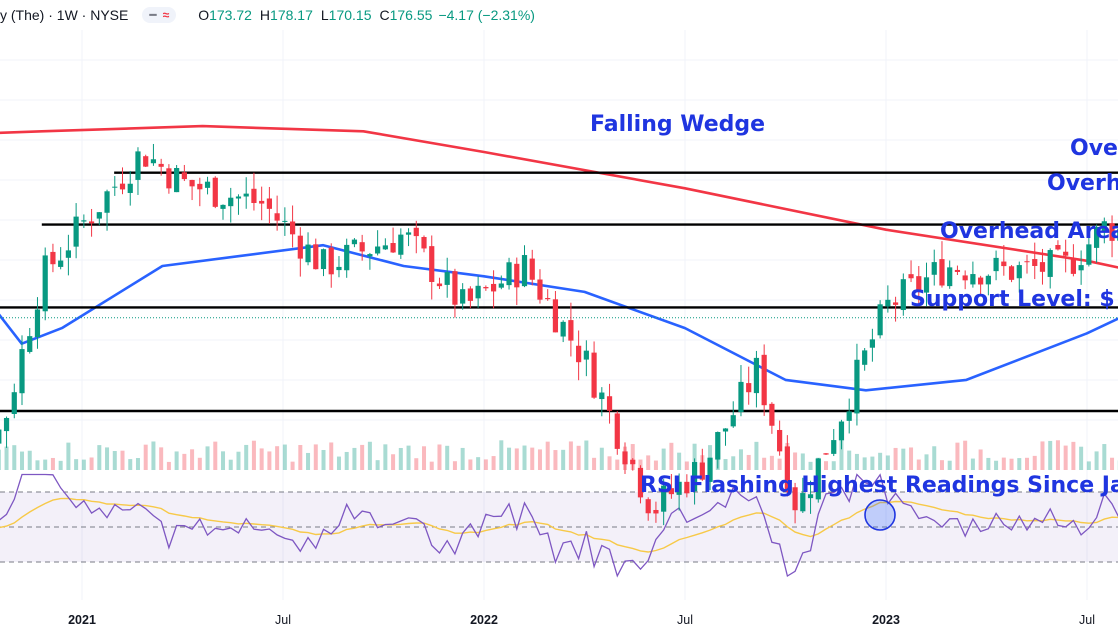 The height and width of the screenshot is (628, 1118). Describe the element at coordinates (593, 620) in the screenshot. I see `time-axis: 2021Jul2022Jul2023Jul2024Jul2025Jul2026` at that location.